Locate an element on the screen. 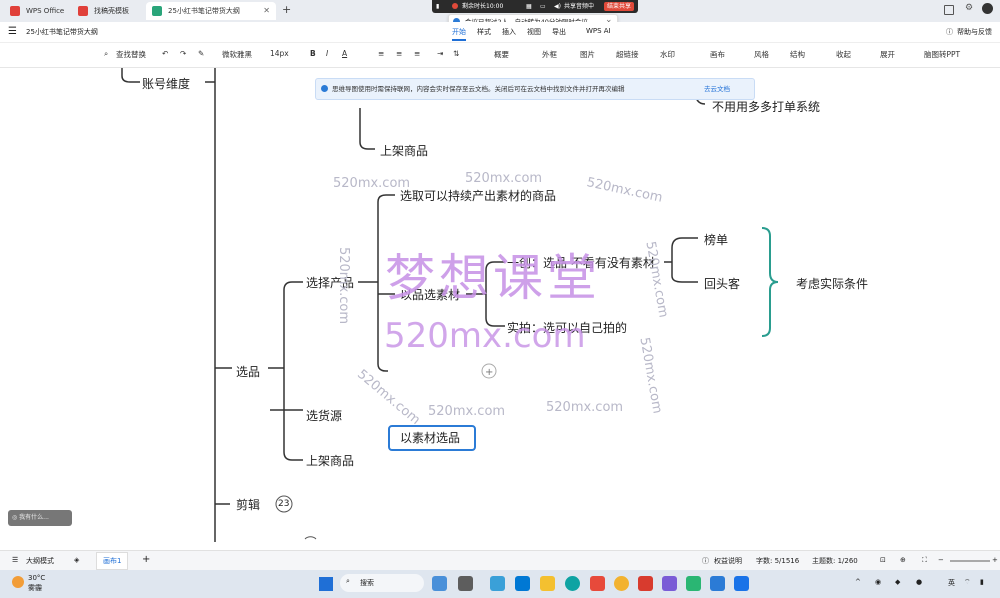  sort-icon: ⇅ is located at coordinates (456, 53).